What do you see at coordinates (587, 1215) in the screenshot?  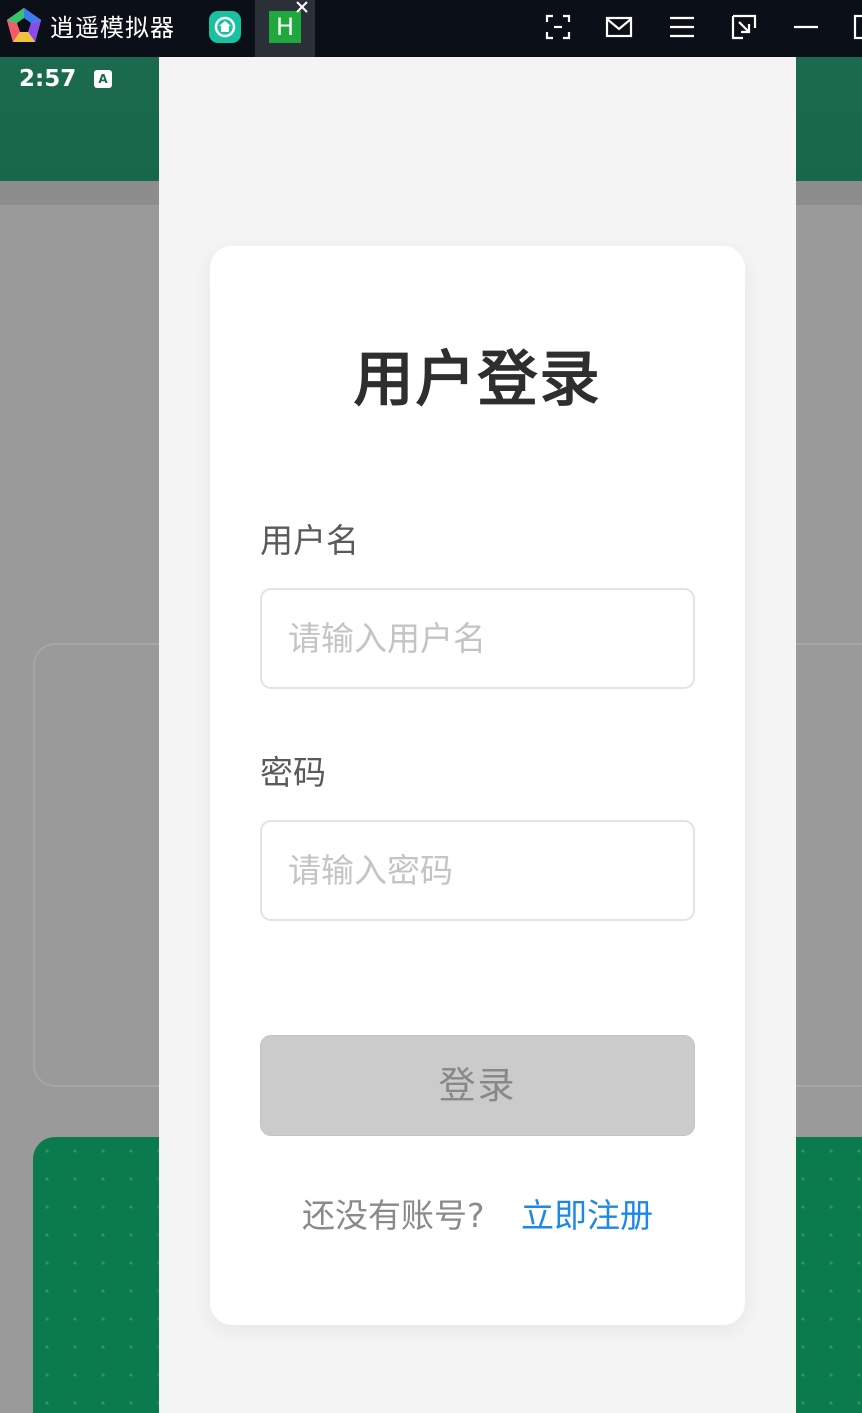 I see `register-link: 立即注册` at bounding box center [587, 1215].